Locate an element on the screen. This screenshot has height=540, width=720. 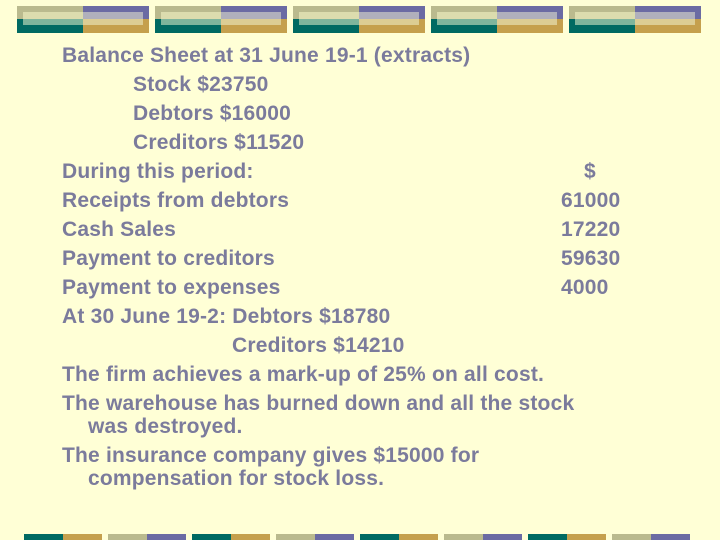
closing-debtors: At 30 June 19-2: Debtors $18780 is located at coordinates (226, 316).